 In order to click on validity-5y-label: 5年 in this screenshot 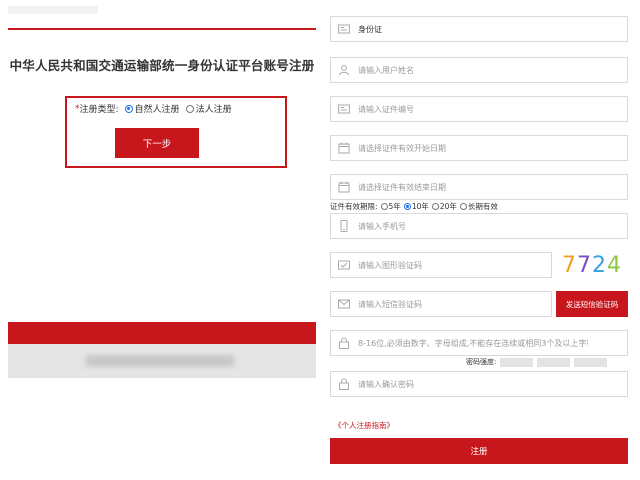, I will do `click(395, 206)`.